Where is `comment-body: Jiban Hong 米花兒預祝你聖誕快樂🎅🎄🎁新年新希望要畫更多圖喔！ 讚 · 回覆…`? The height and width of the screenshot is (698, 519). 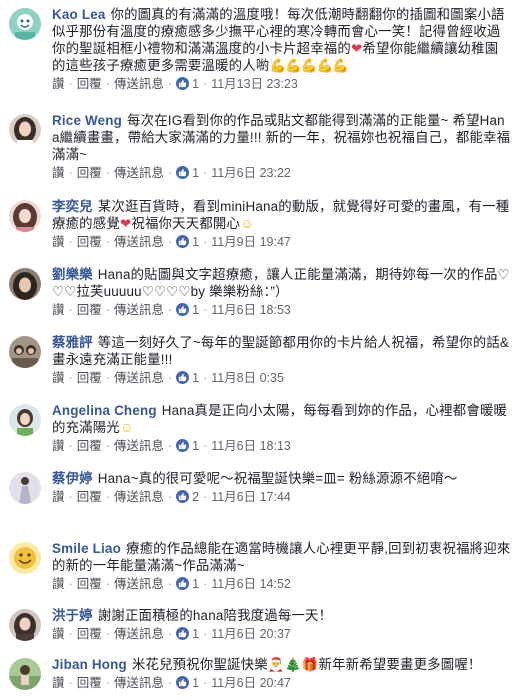
comment-body: Jiban Hong 米花兒預祝你聖誕快樂🎅🎄🎁新年新希望要畫更多圖喔！ 讚 · 回覆… is located at coordinates (281, 673).